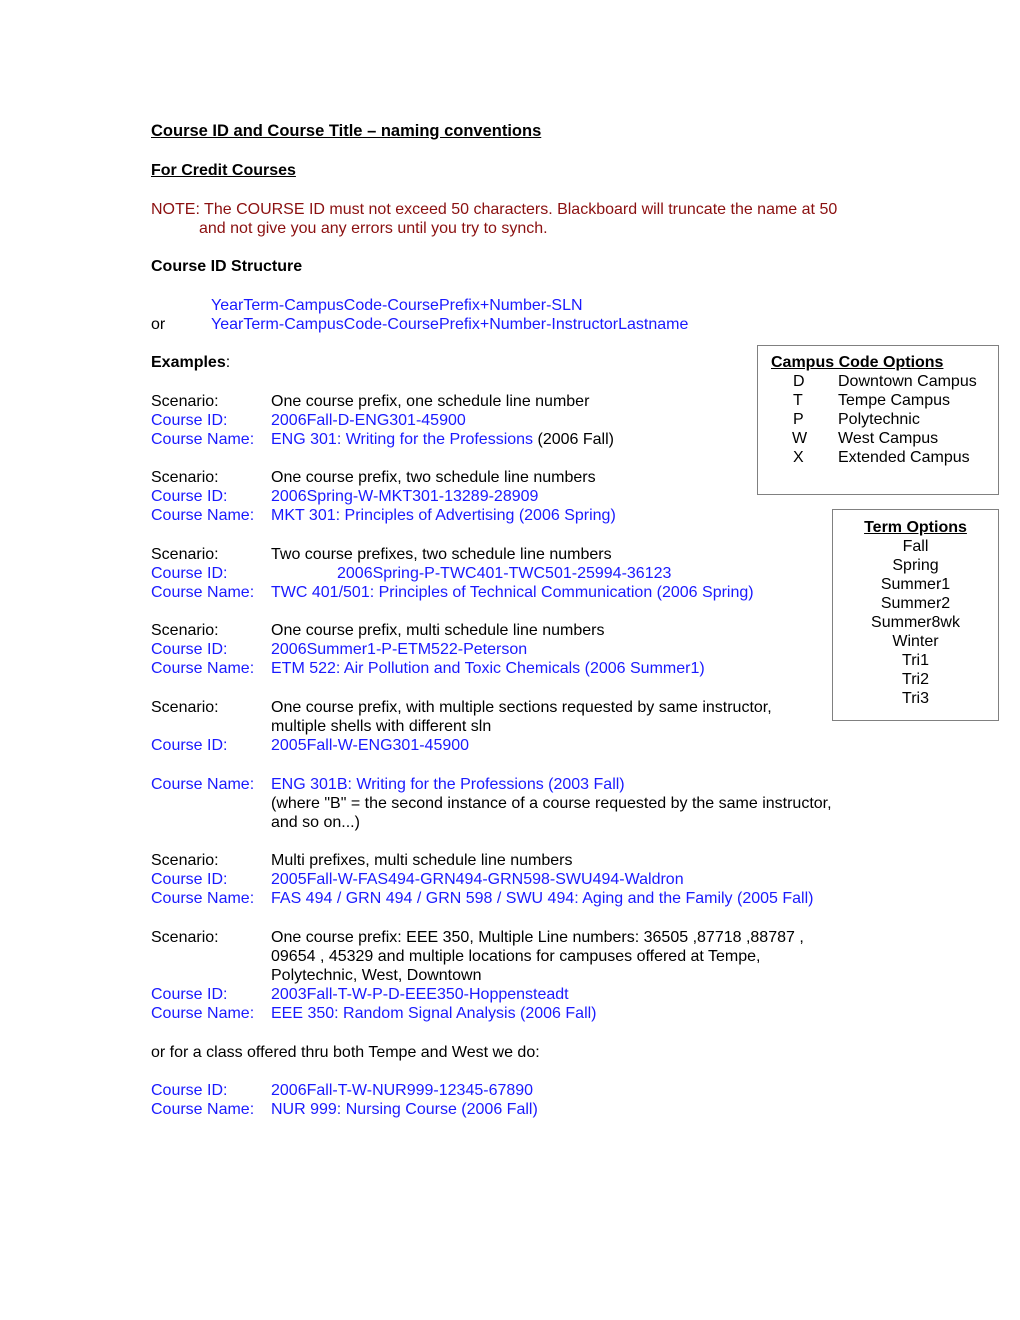 The width and height of the screenshot is (1020, 1320). What do you see at coordinates (915, 622) in the screenshot?
I see `term-option-item: Summer8wk` at bounding box center [915, 622].